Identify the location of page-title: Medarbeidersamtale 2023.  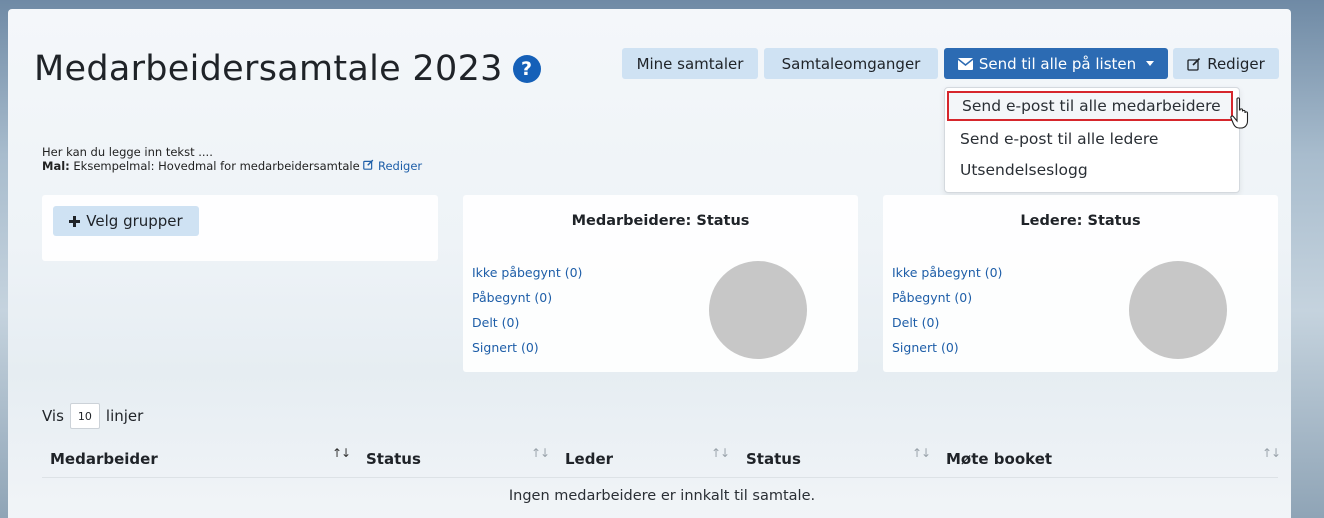
(268, 69).